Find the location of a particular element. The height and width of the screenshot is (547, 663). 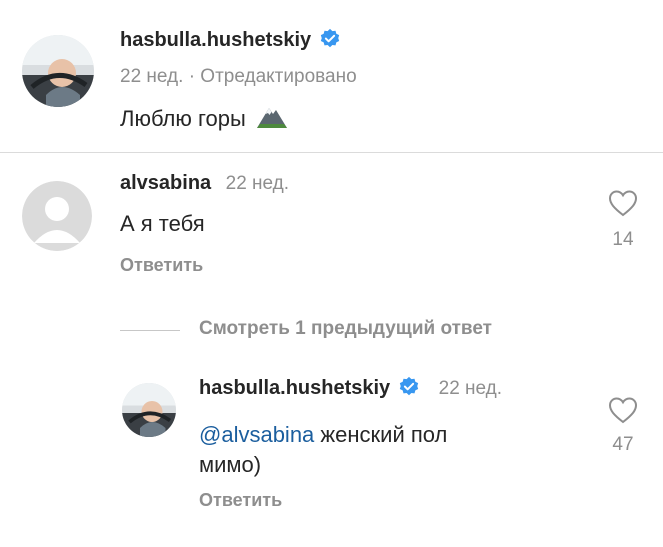

comment-header: alvsabina 22 нед. is located at coordinates (204, 183).